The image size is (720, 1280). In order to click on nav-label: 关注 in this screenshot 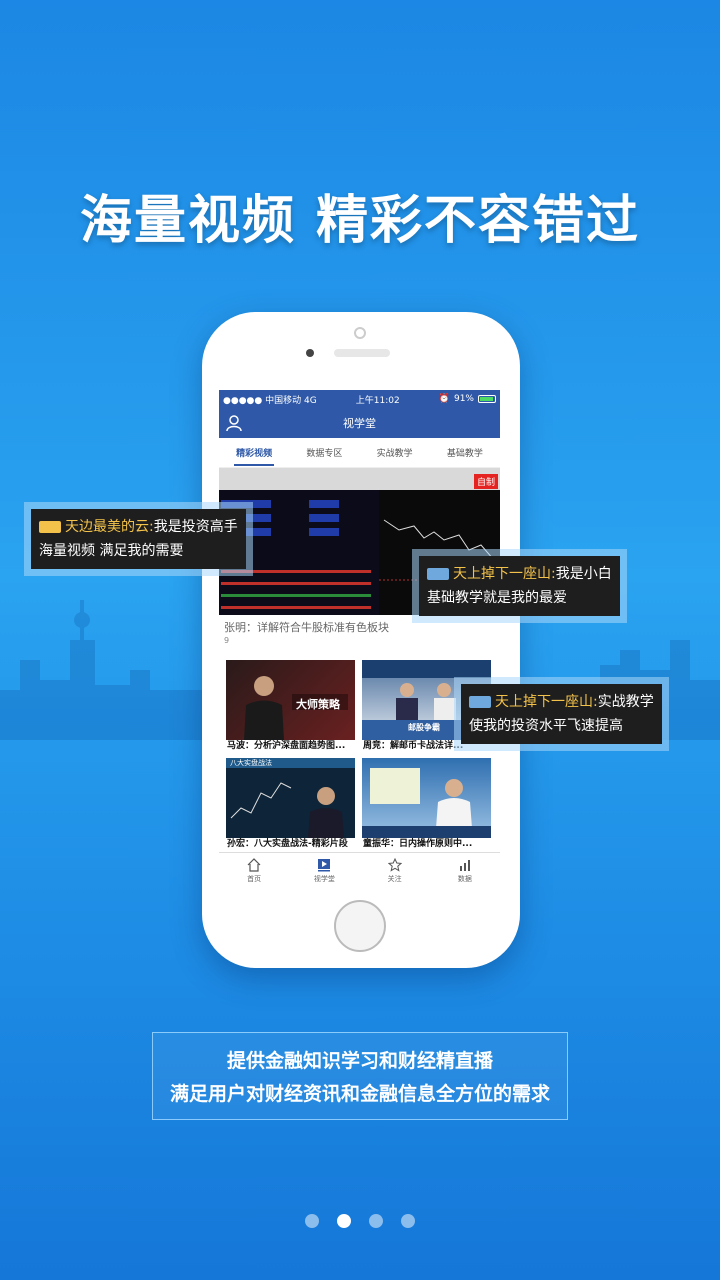, I will do `click(394, 878)`.